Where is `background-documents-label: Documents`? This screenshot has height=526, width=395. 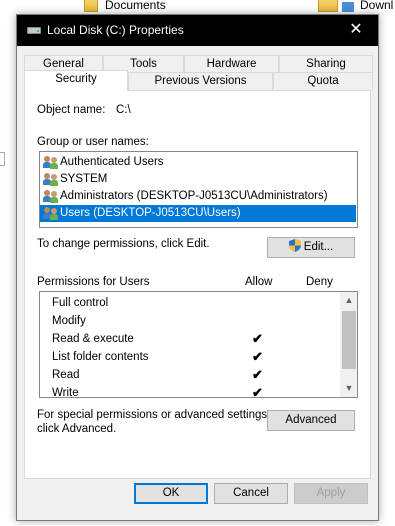
background-documents-label: Documents is located at coordinates (135, 6).